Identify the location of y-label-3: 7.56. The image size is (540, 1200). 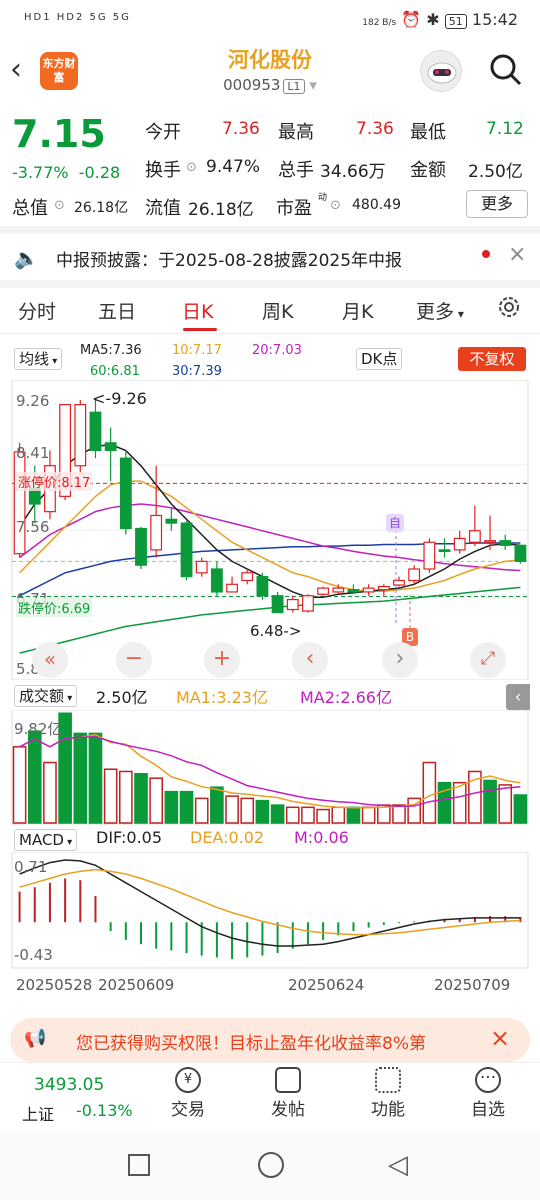
(33, 527).